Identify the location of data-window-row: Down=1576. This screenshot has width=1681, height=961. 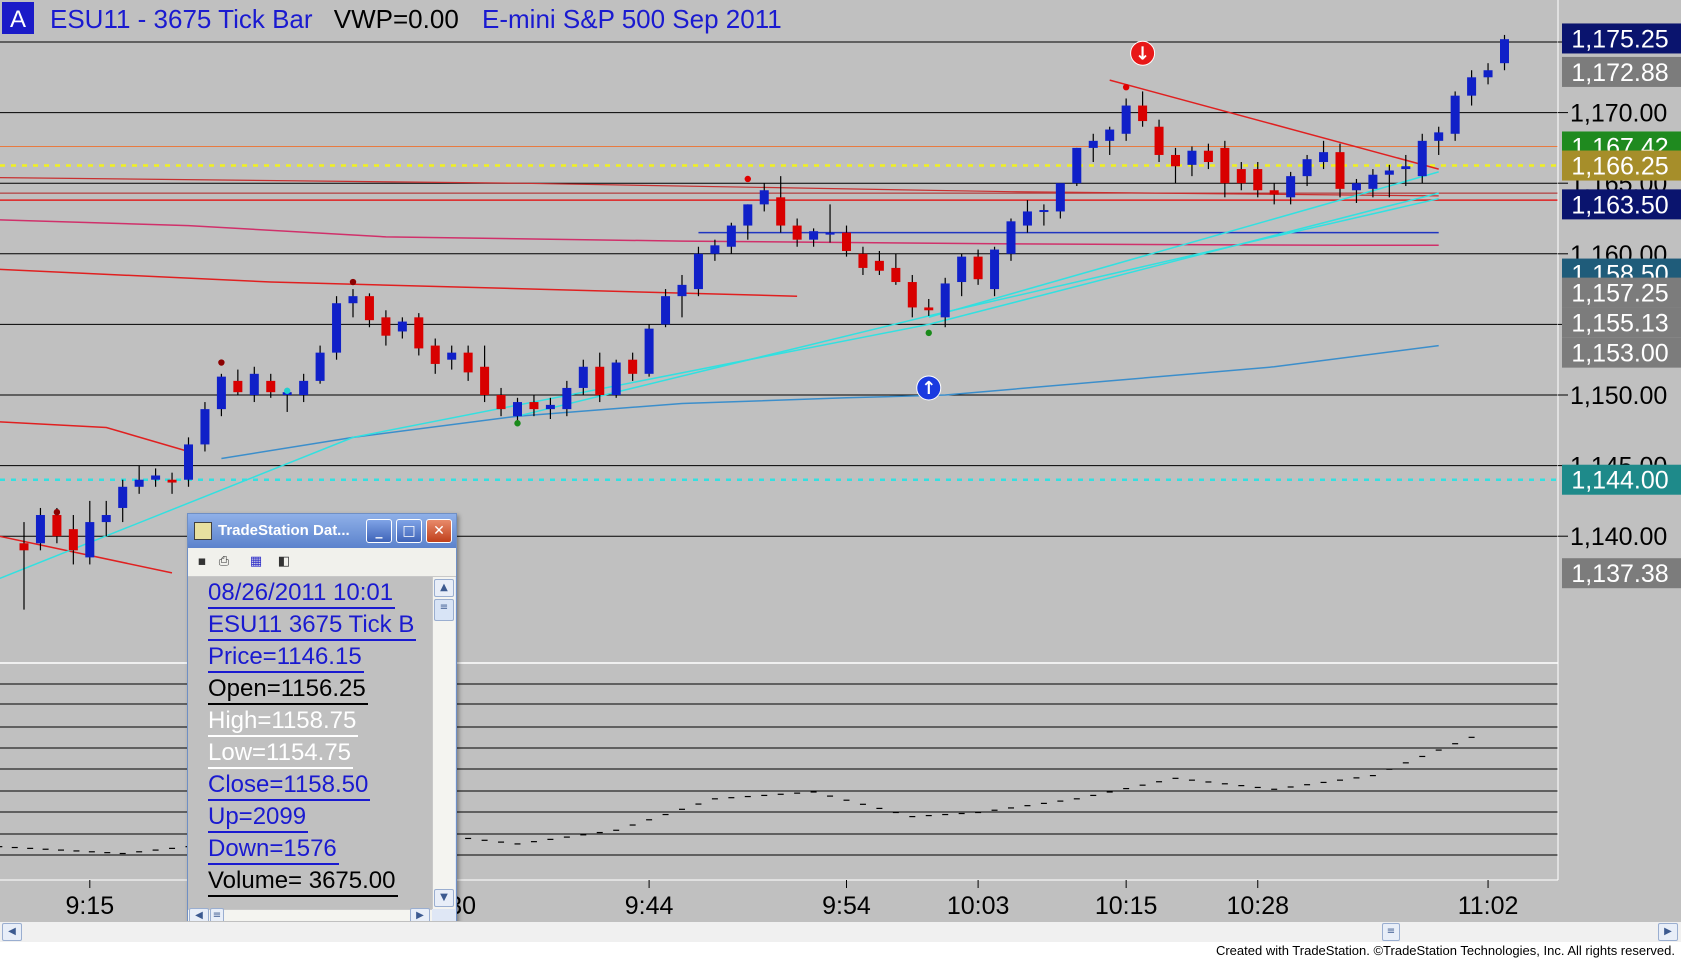
(273, 850).